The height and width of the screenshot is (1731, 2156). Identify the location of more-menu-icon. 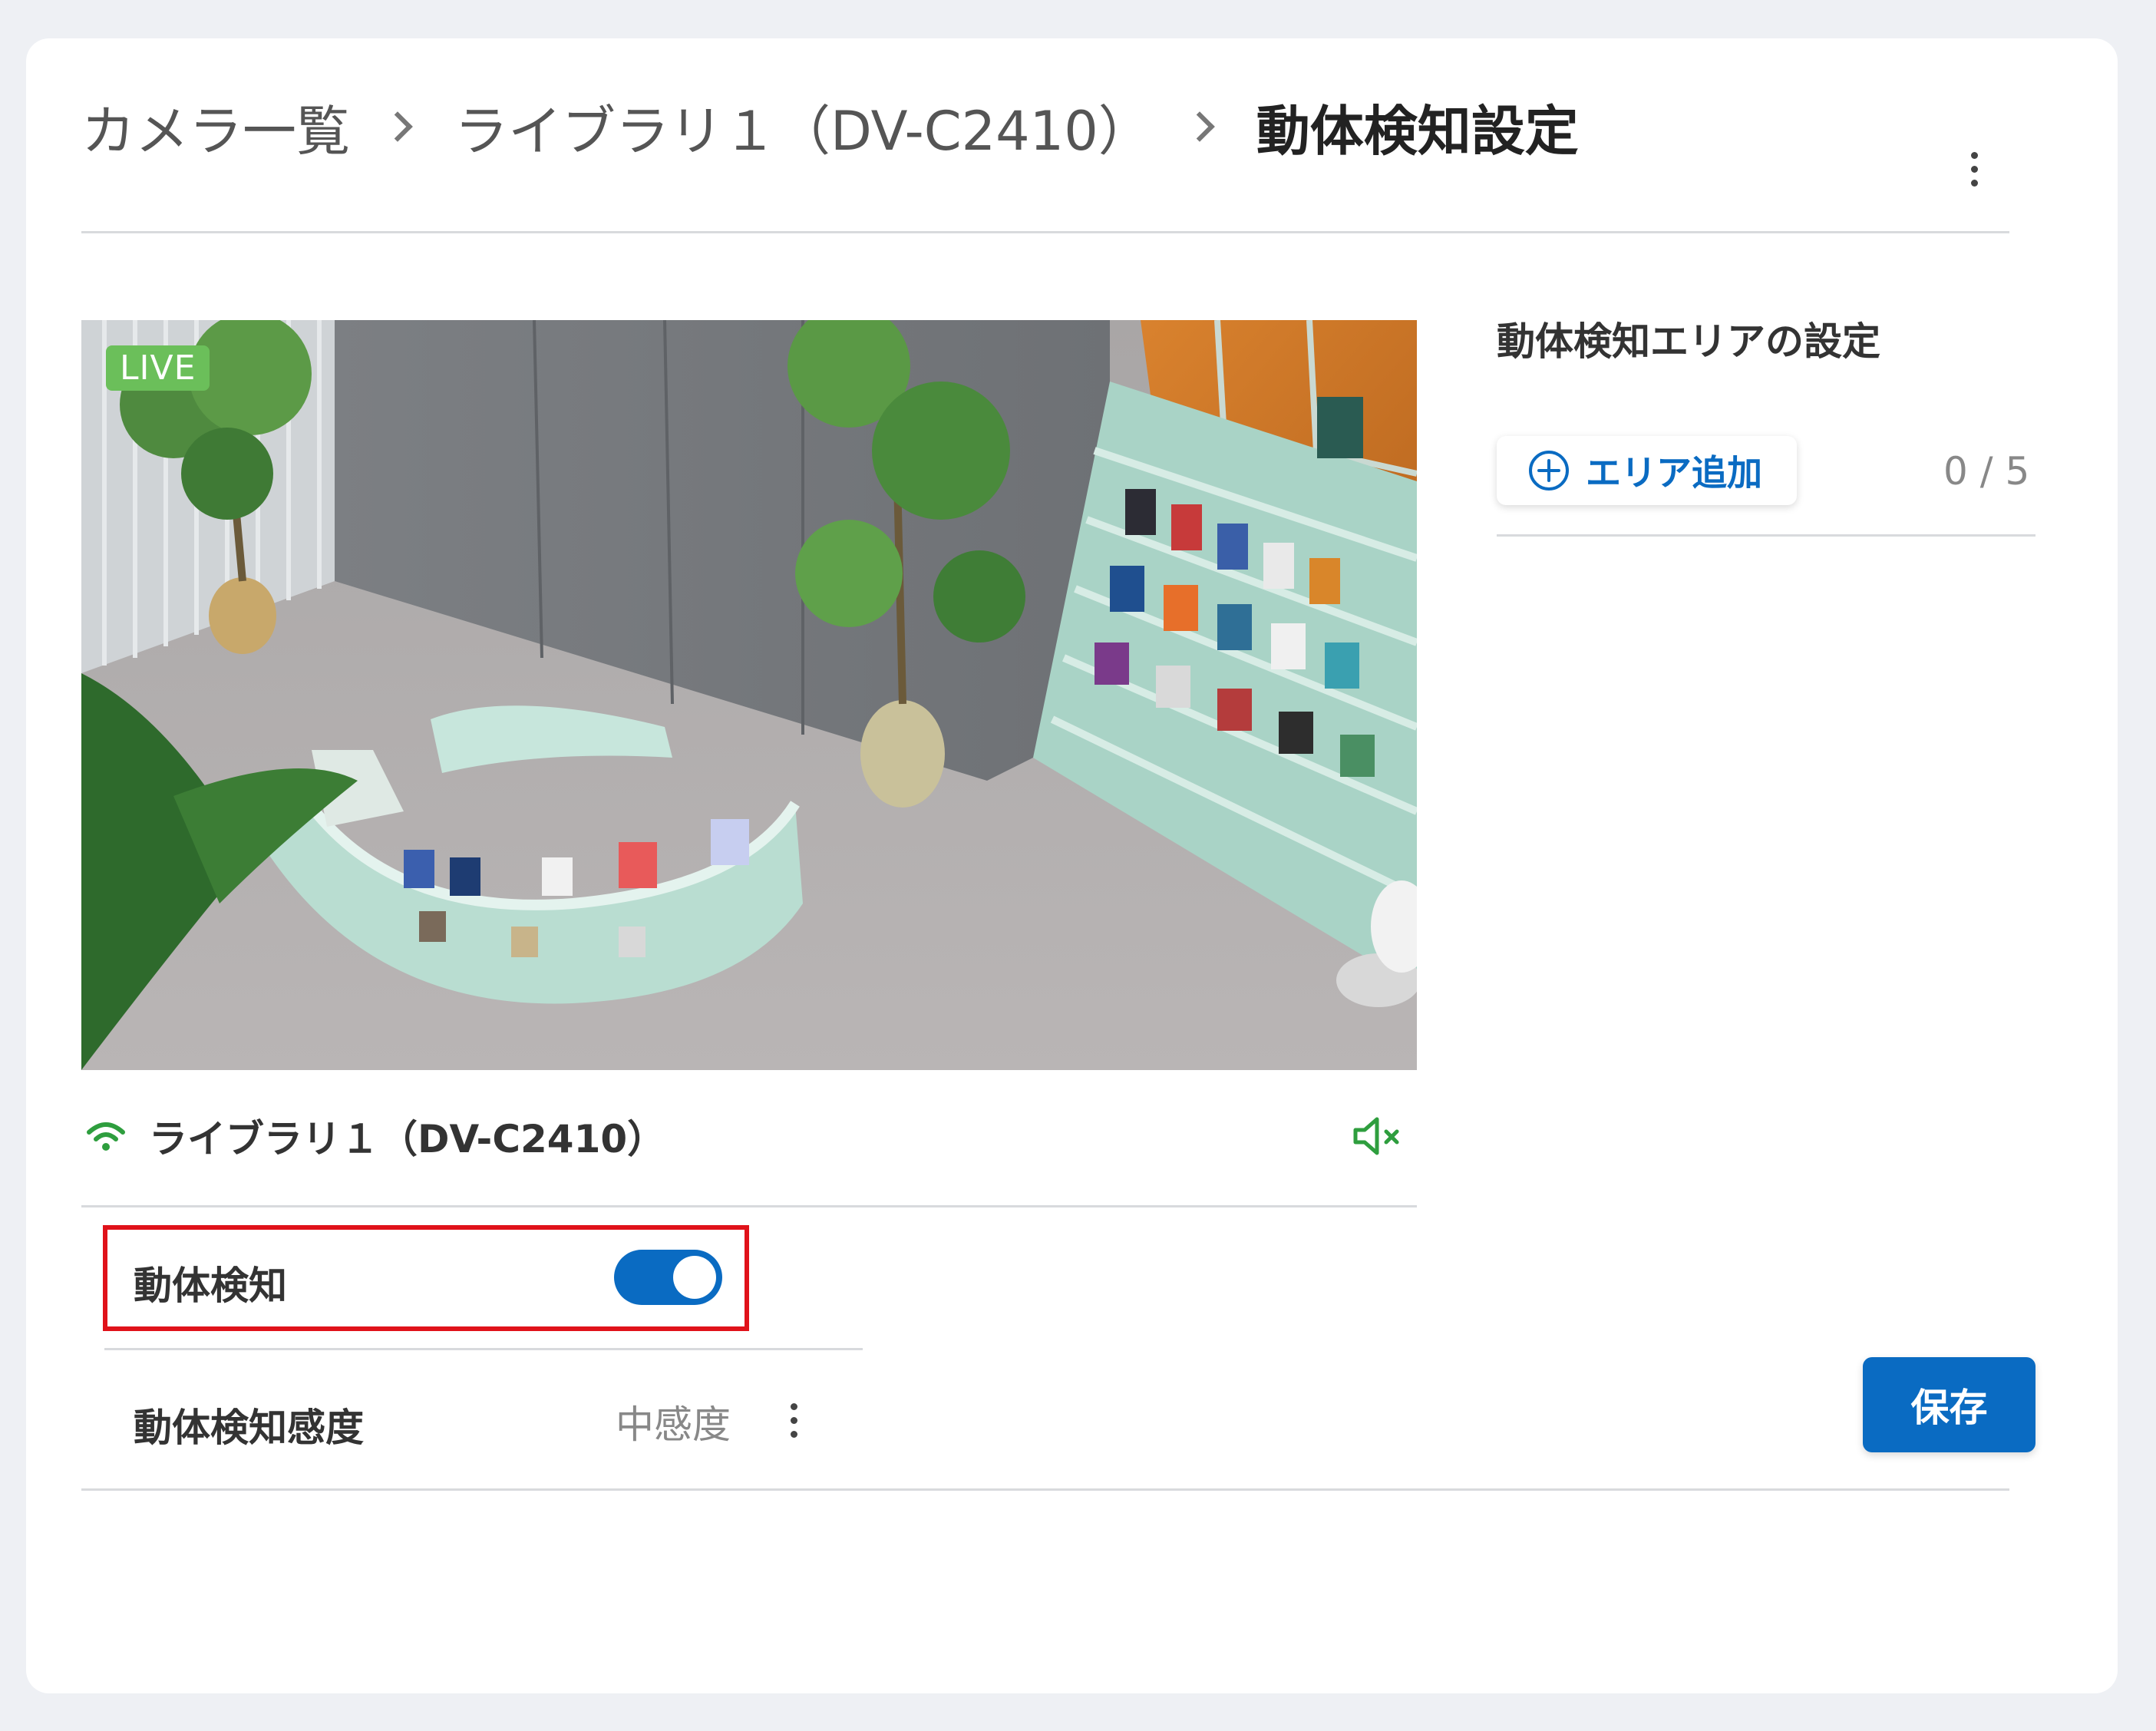
(1974, 169).